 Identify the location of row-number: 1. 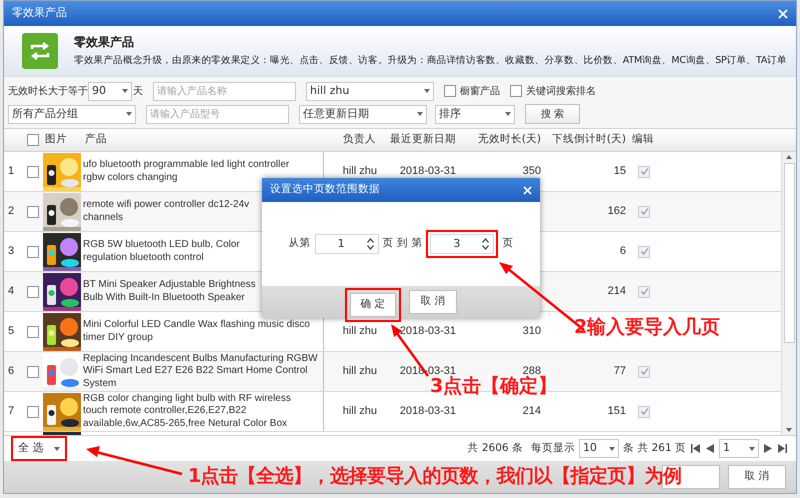
(11, 172).